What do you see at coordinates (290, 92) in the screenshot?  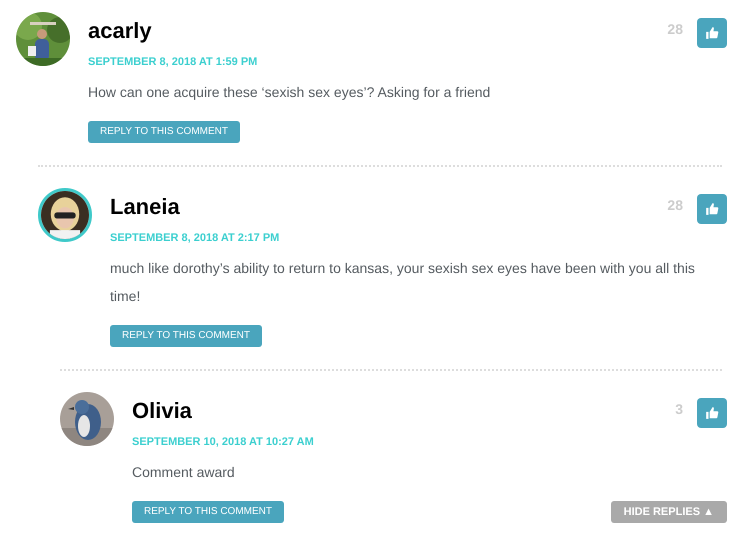 I see `comment-text: How can one acquire these ‘sexish sex eyes’? Asking for a friend` at bounding box center [290, 92].